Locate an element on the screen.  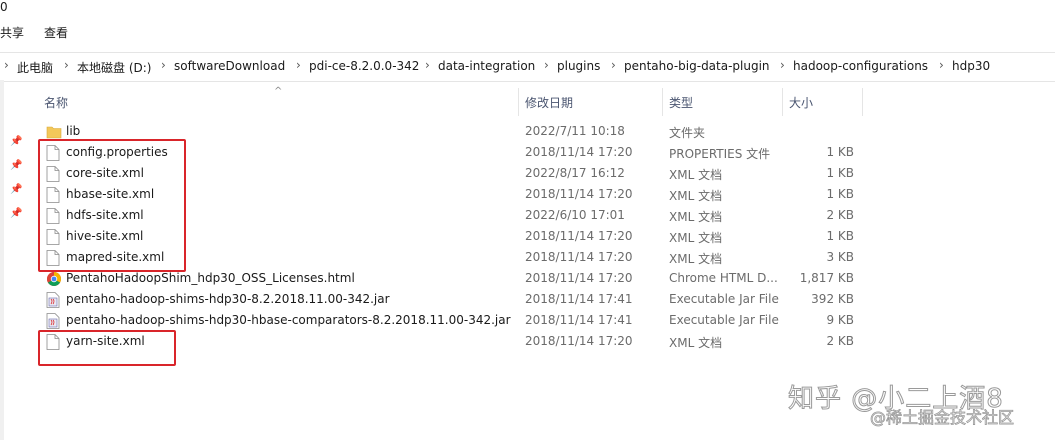
ribbon-menu: 共享 查看 is located at coordinates (527, 33).